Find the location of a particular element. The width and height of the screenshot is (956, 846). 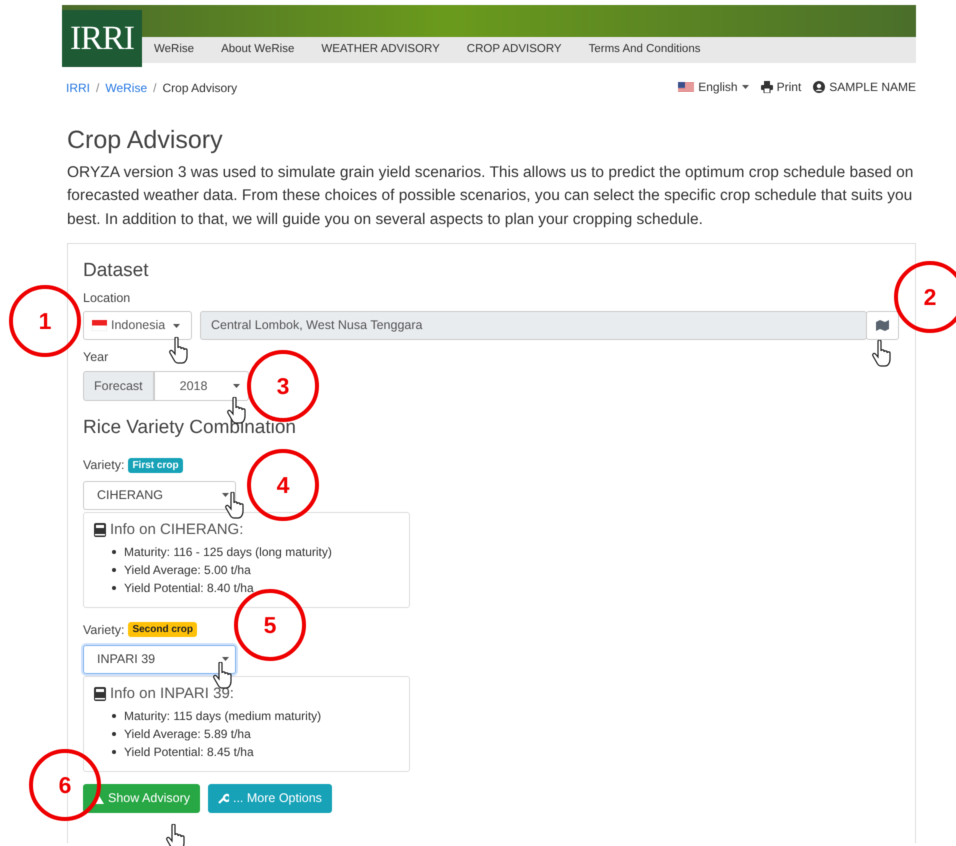

callout-number: 6 is located at coordinates (65, 785).